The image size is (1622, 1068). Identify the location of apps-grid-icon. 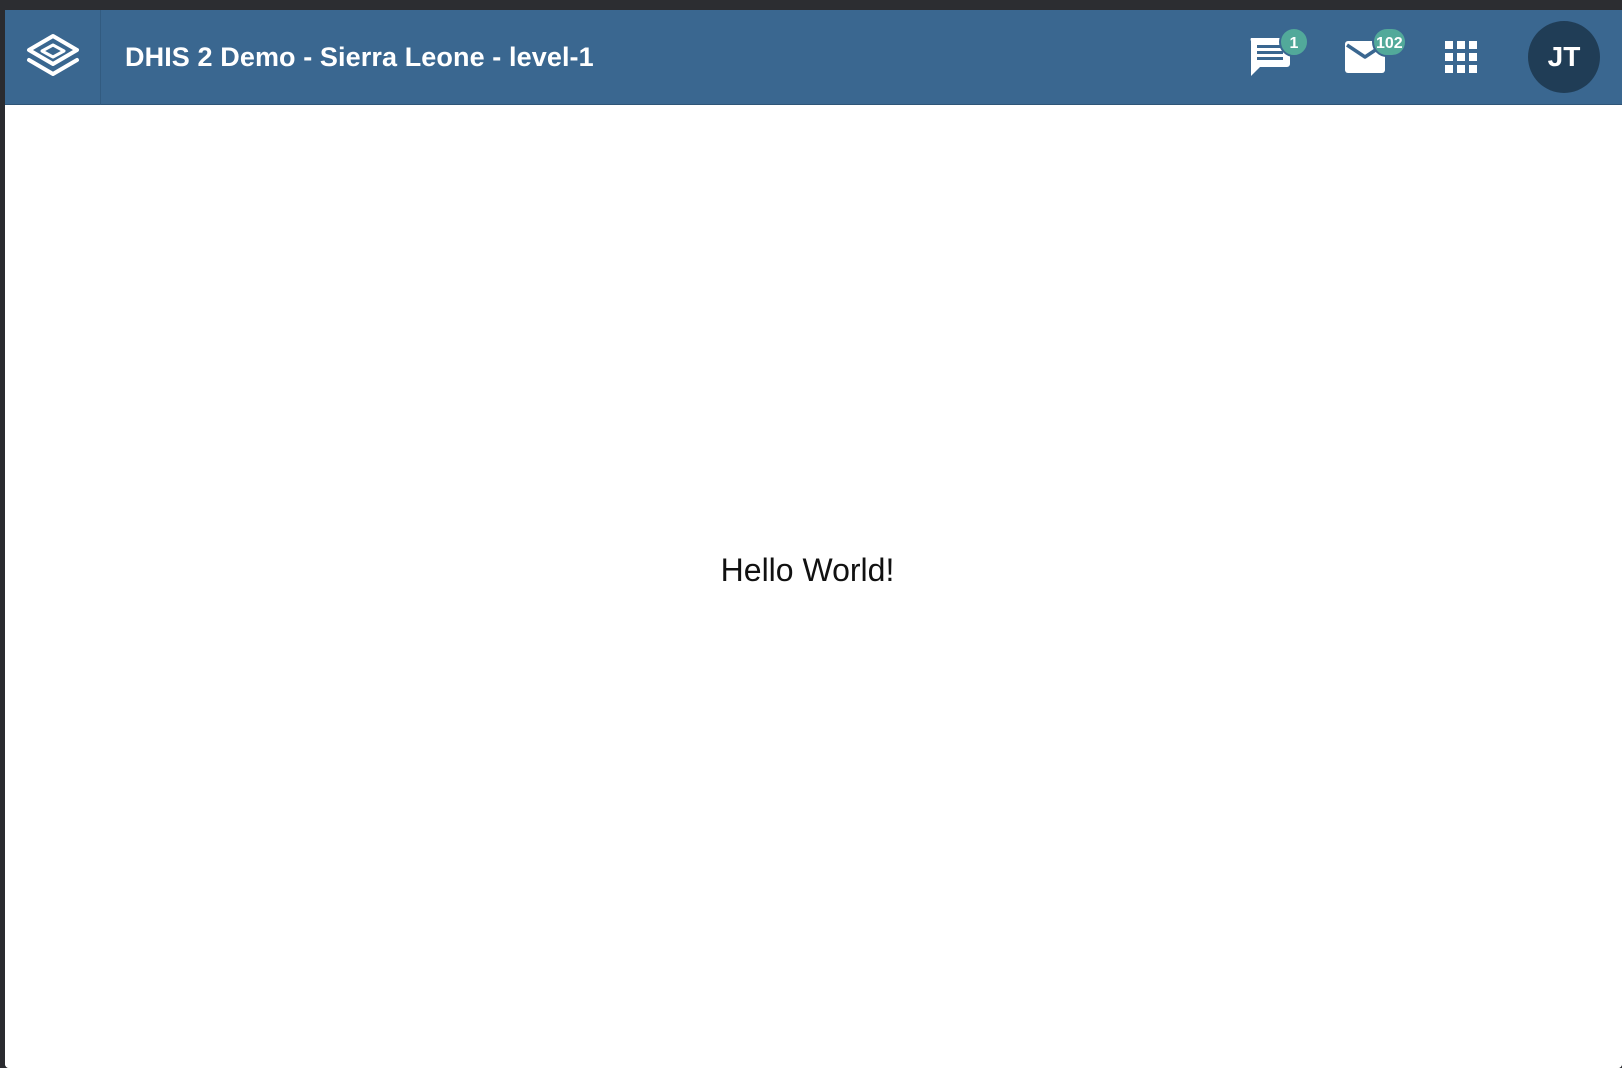
(1461, 57).